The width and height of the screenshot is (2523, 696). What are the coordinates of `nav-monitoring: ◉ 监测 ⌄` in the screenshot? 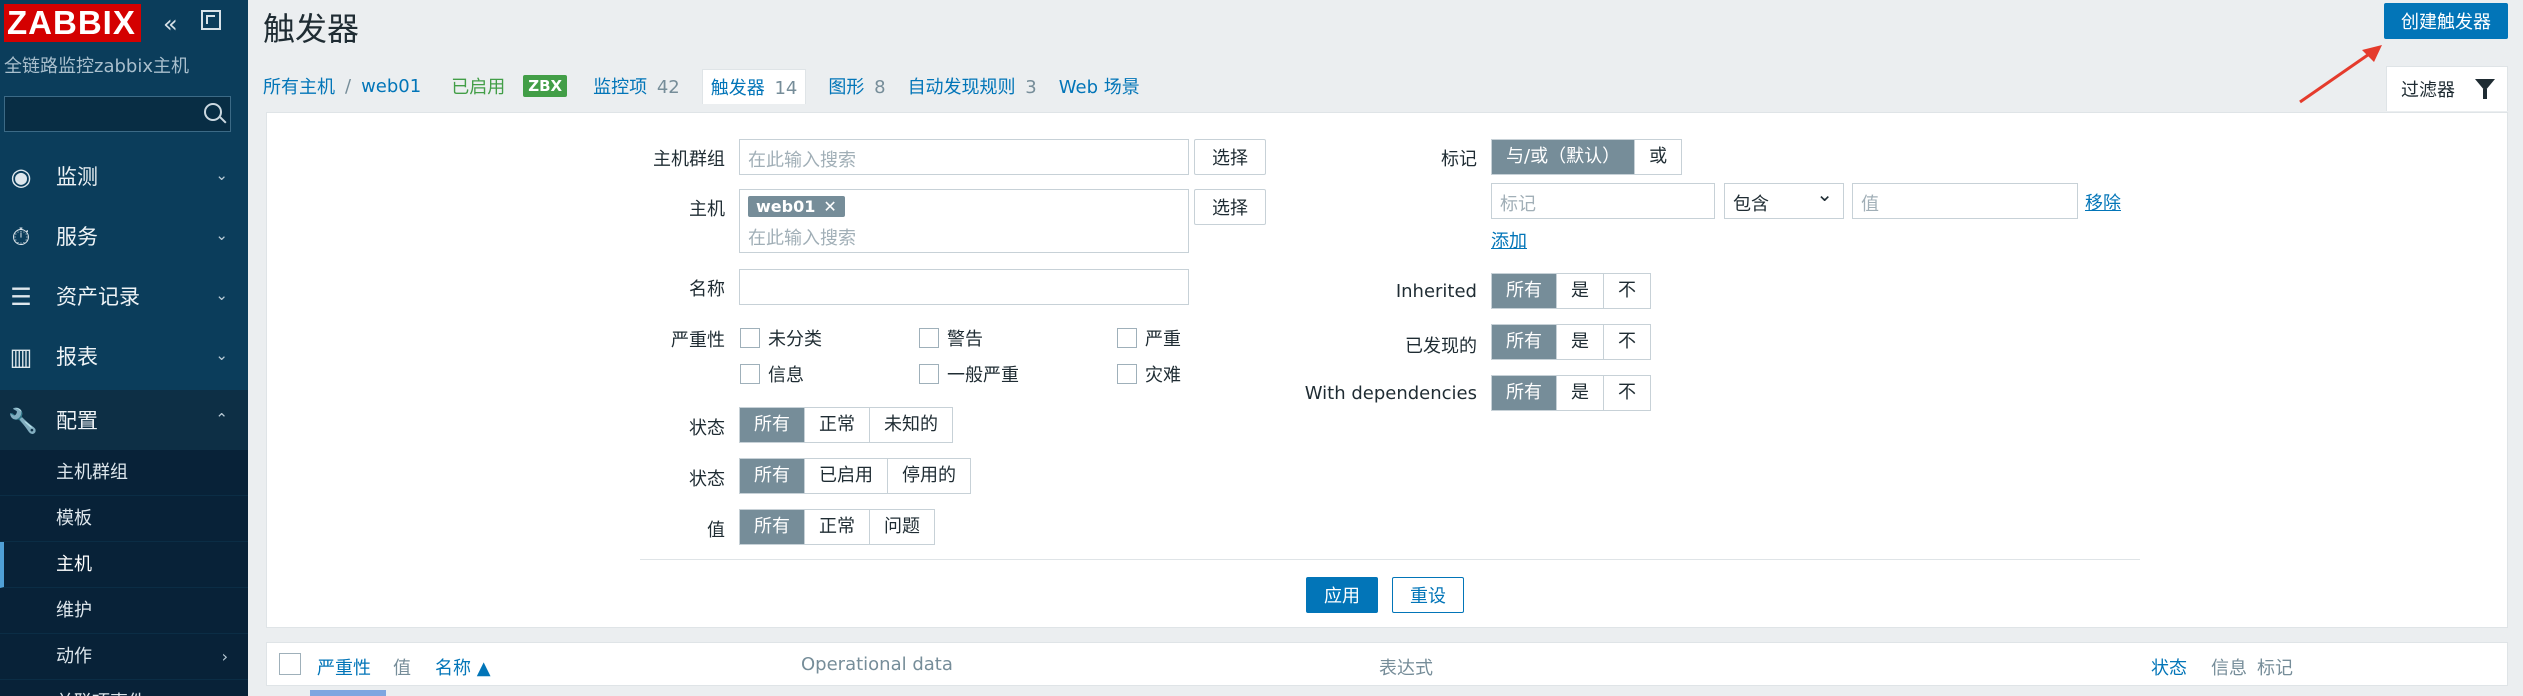 It's located at (124, 176).